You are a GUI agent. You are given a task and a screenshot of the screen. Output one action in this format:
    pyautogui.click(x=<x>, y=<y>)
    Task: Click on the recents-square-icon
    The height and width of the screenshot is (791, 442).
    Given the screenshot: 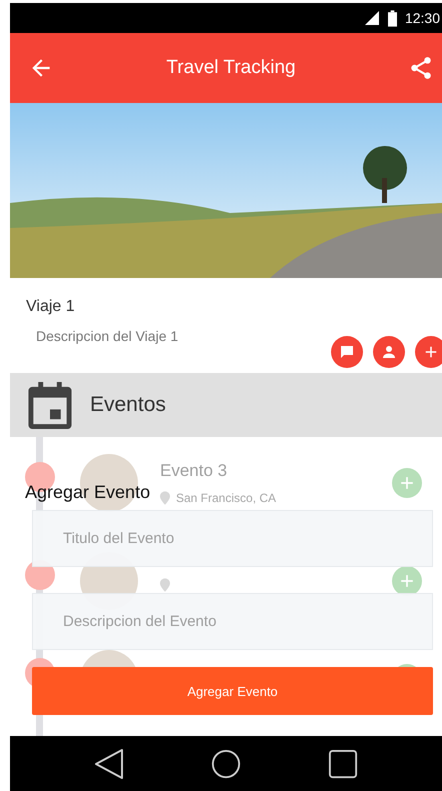 What is the action you would take?
    pyautogui.click(x=343, y=764)
    